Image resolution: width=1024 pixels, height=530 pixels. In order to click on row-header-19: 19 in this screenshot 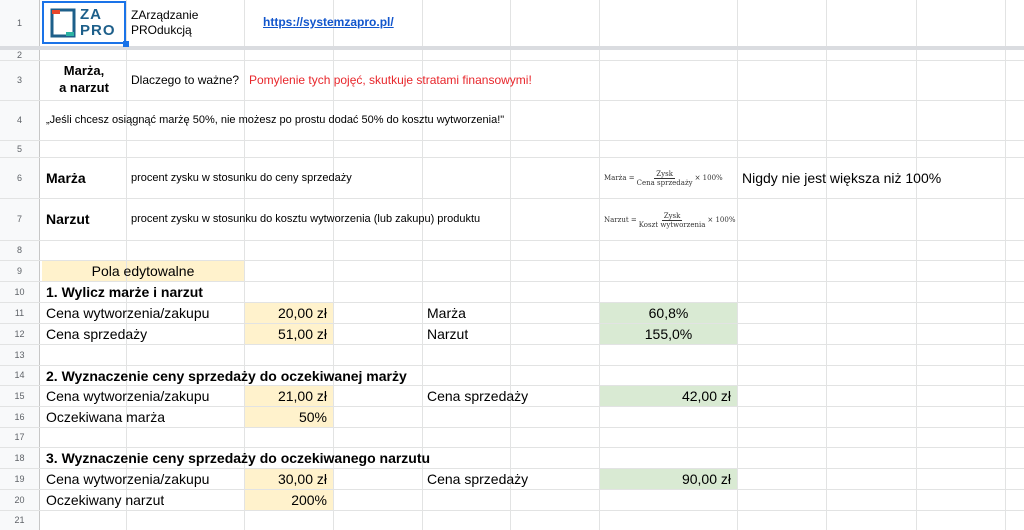, I will do `click(20, 478)`.